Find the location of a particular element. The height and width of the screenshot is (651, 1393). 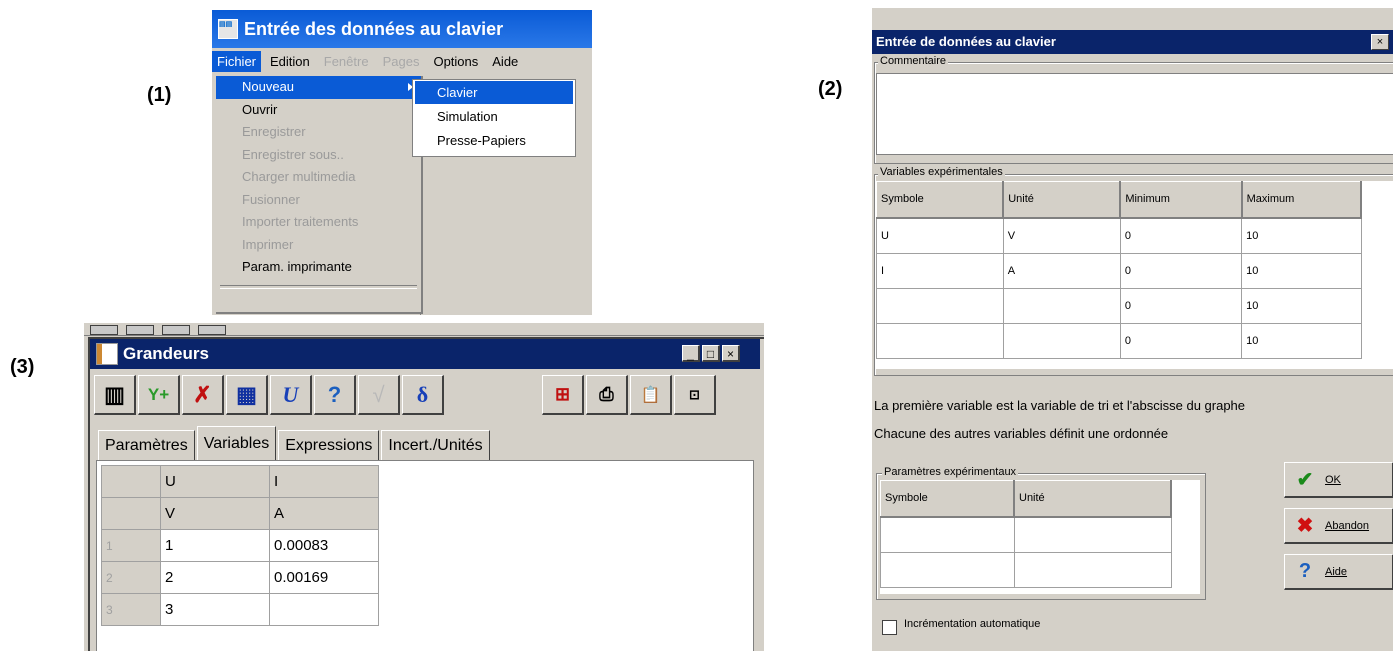

unit-cell-i: A is located at coordinates (324, 513).